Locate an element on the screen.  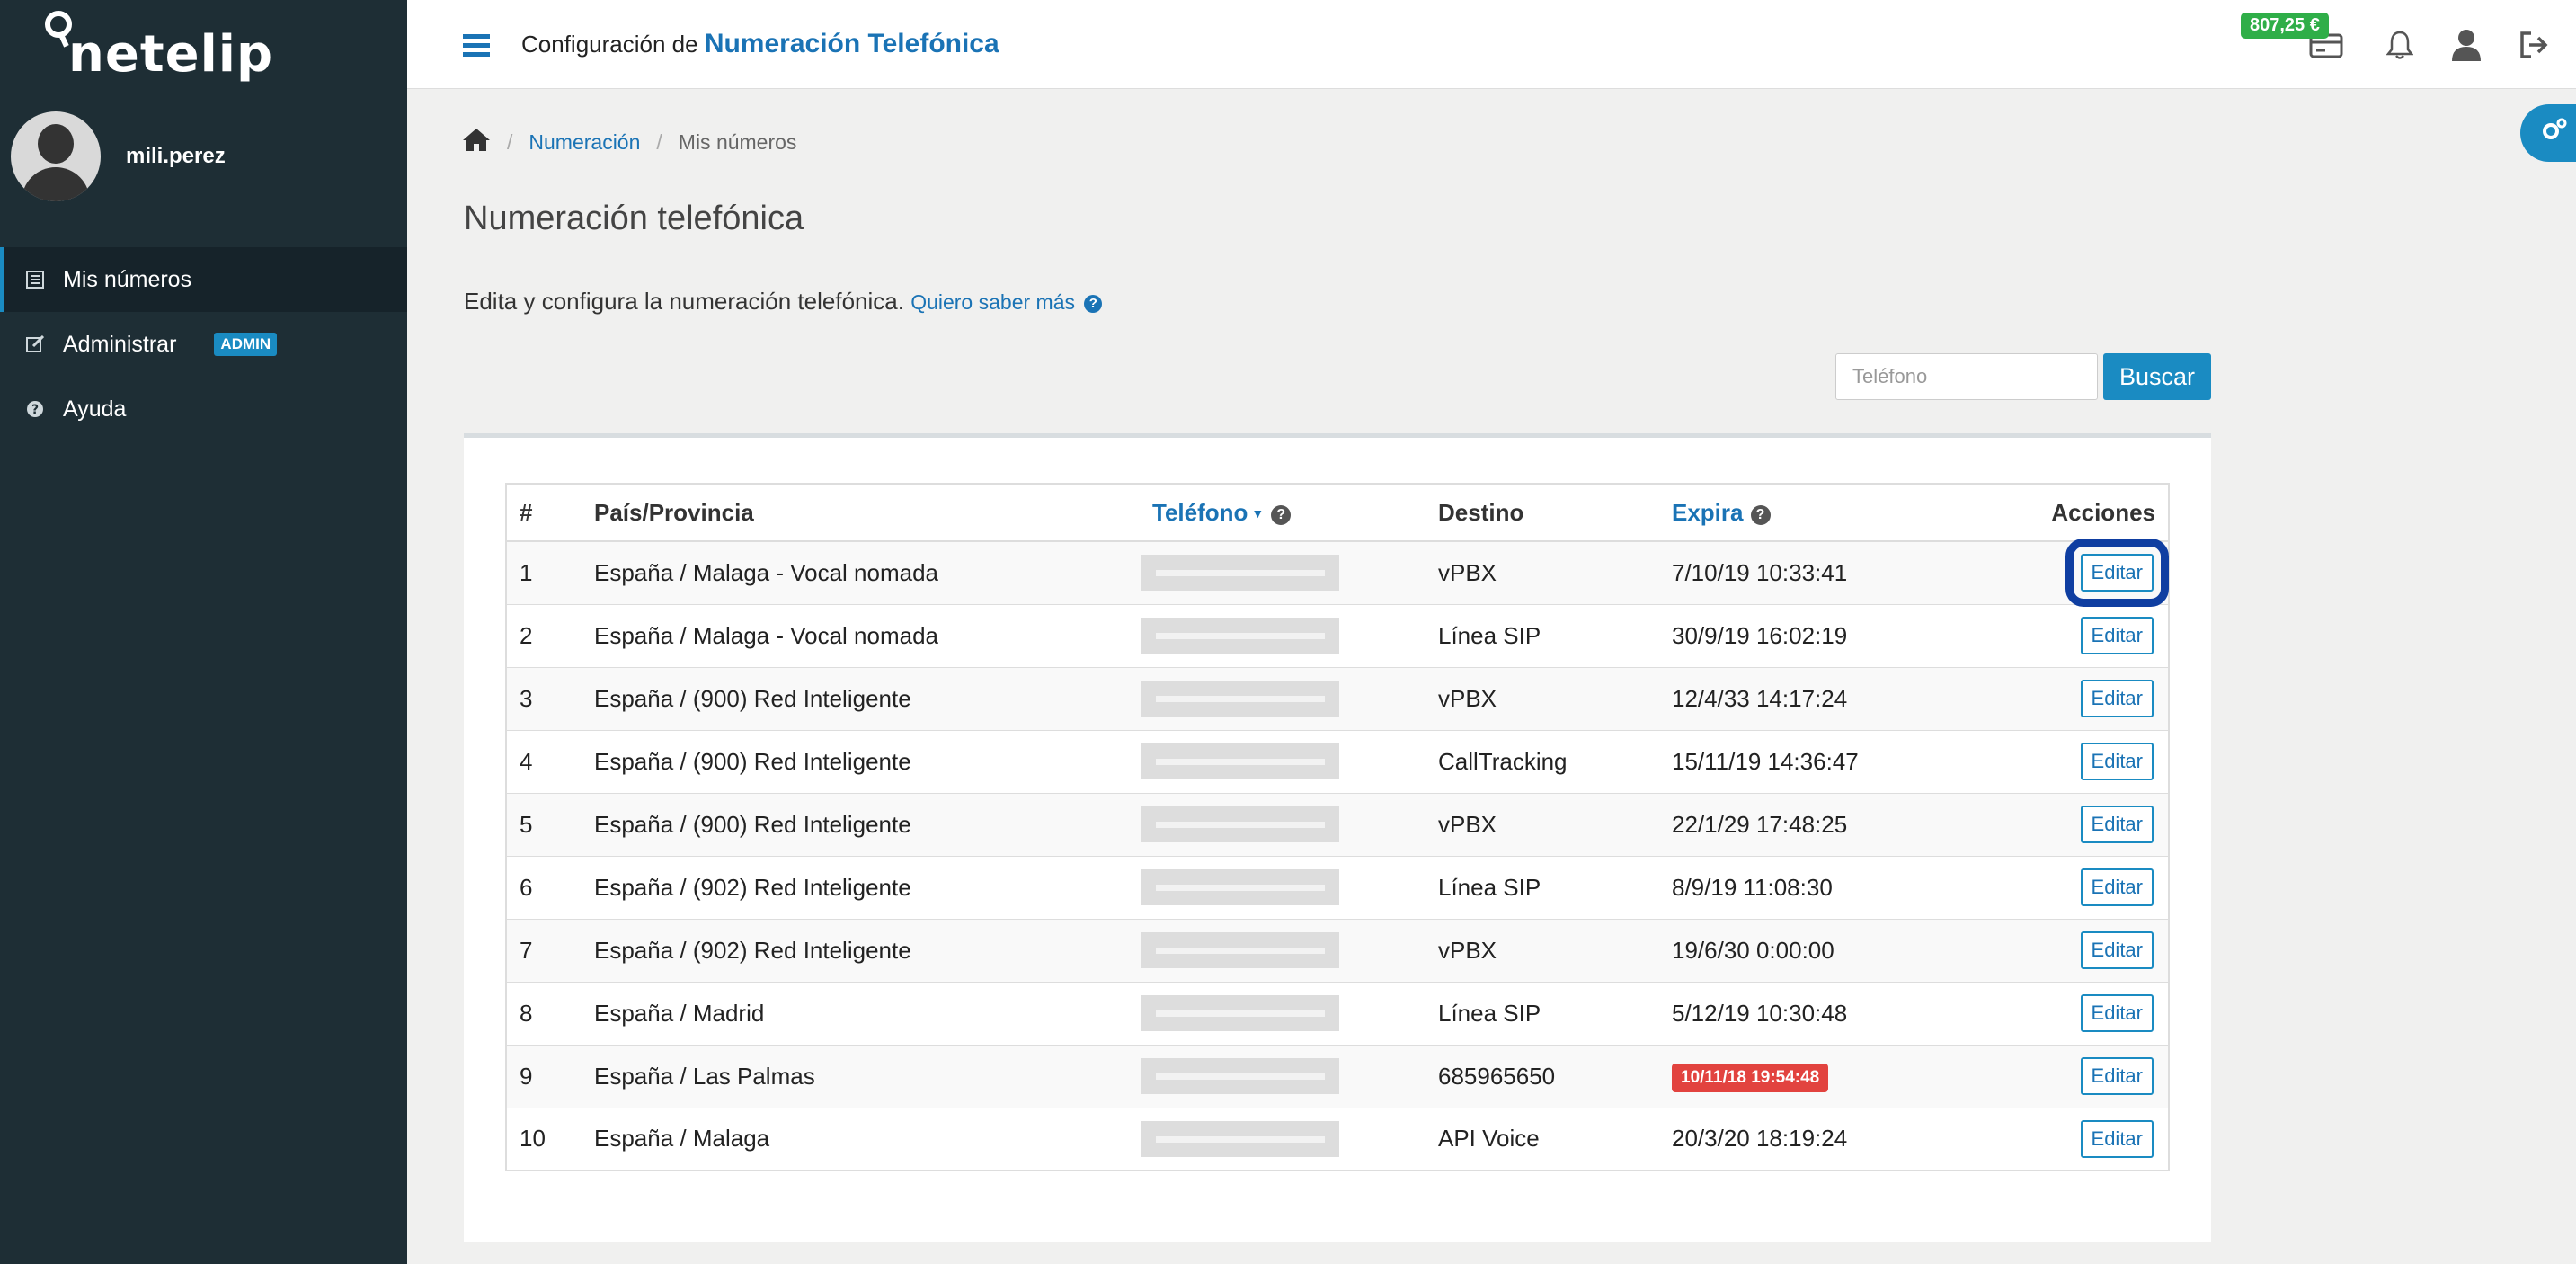
row-country: España / (900) Red Inteligente is located at coordinates (861, 761).